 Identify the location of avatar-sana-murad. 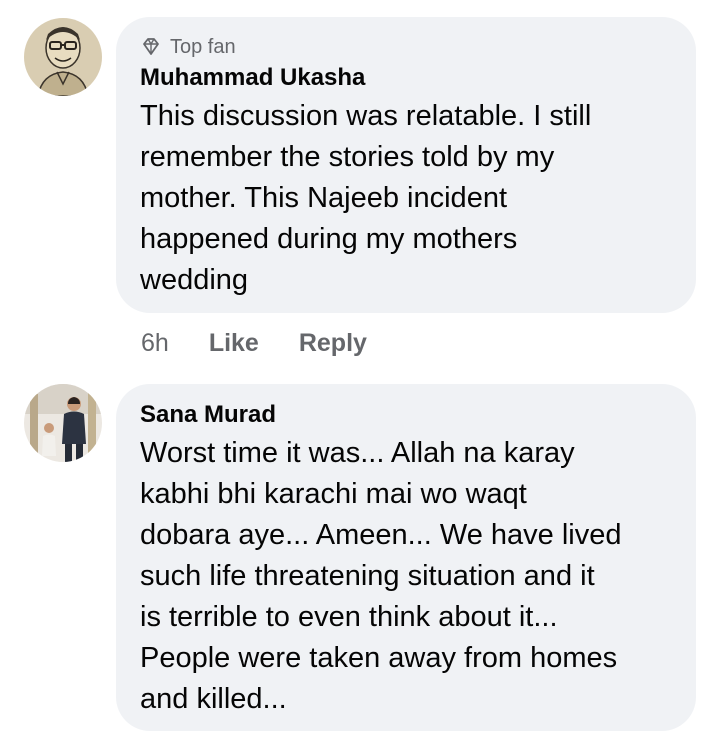
(63, 423).